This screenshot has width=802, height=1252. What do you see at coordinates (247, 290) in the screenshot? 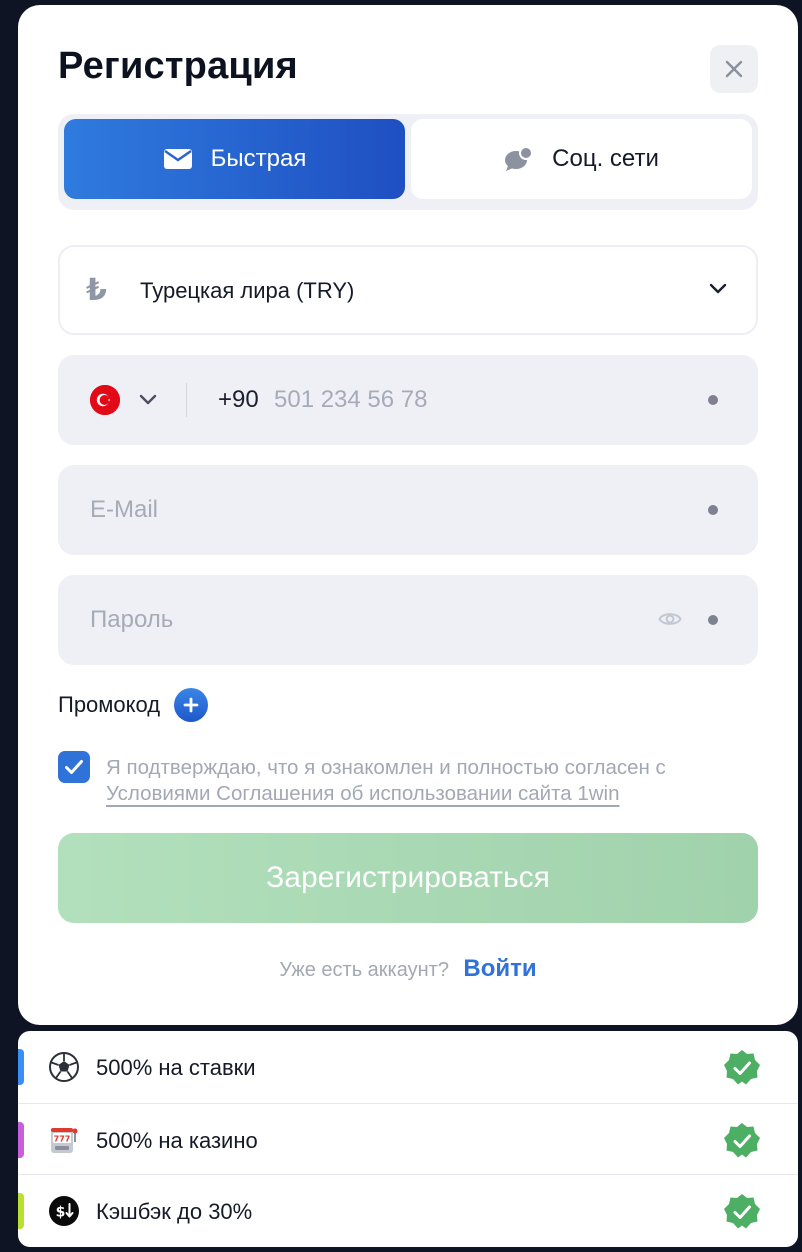
I see `currency-label: Турецкая лира (TRY)` at bounding box center [247, 290].